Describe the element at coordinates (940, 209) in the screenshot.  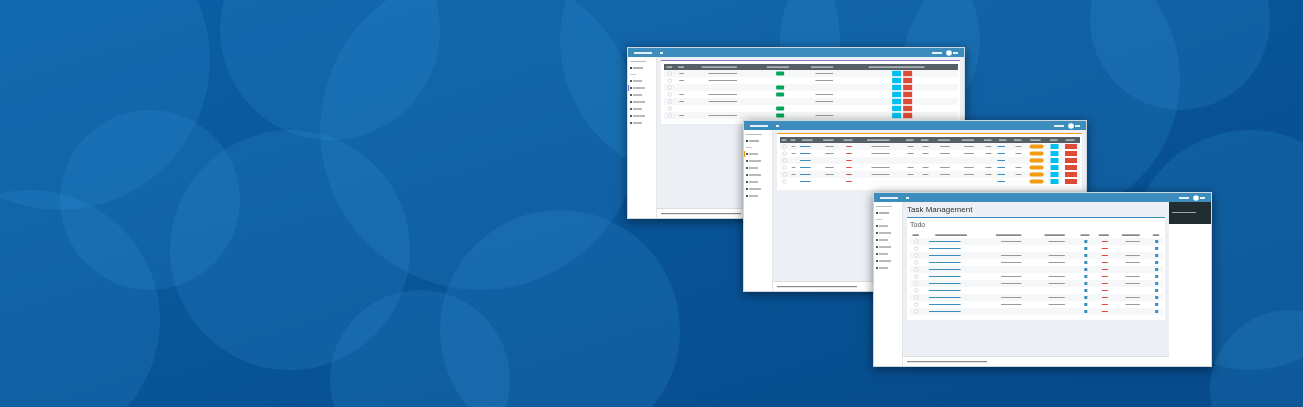
I see `page-title: Task Management` at that location.